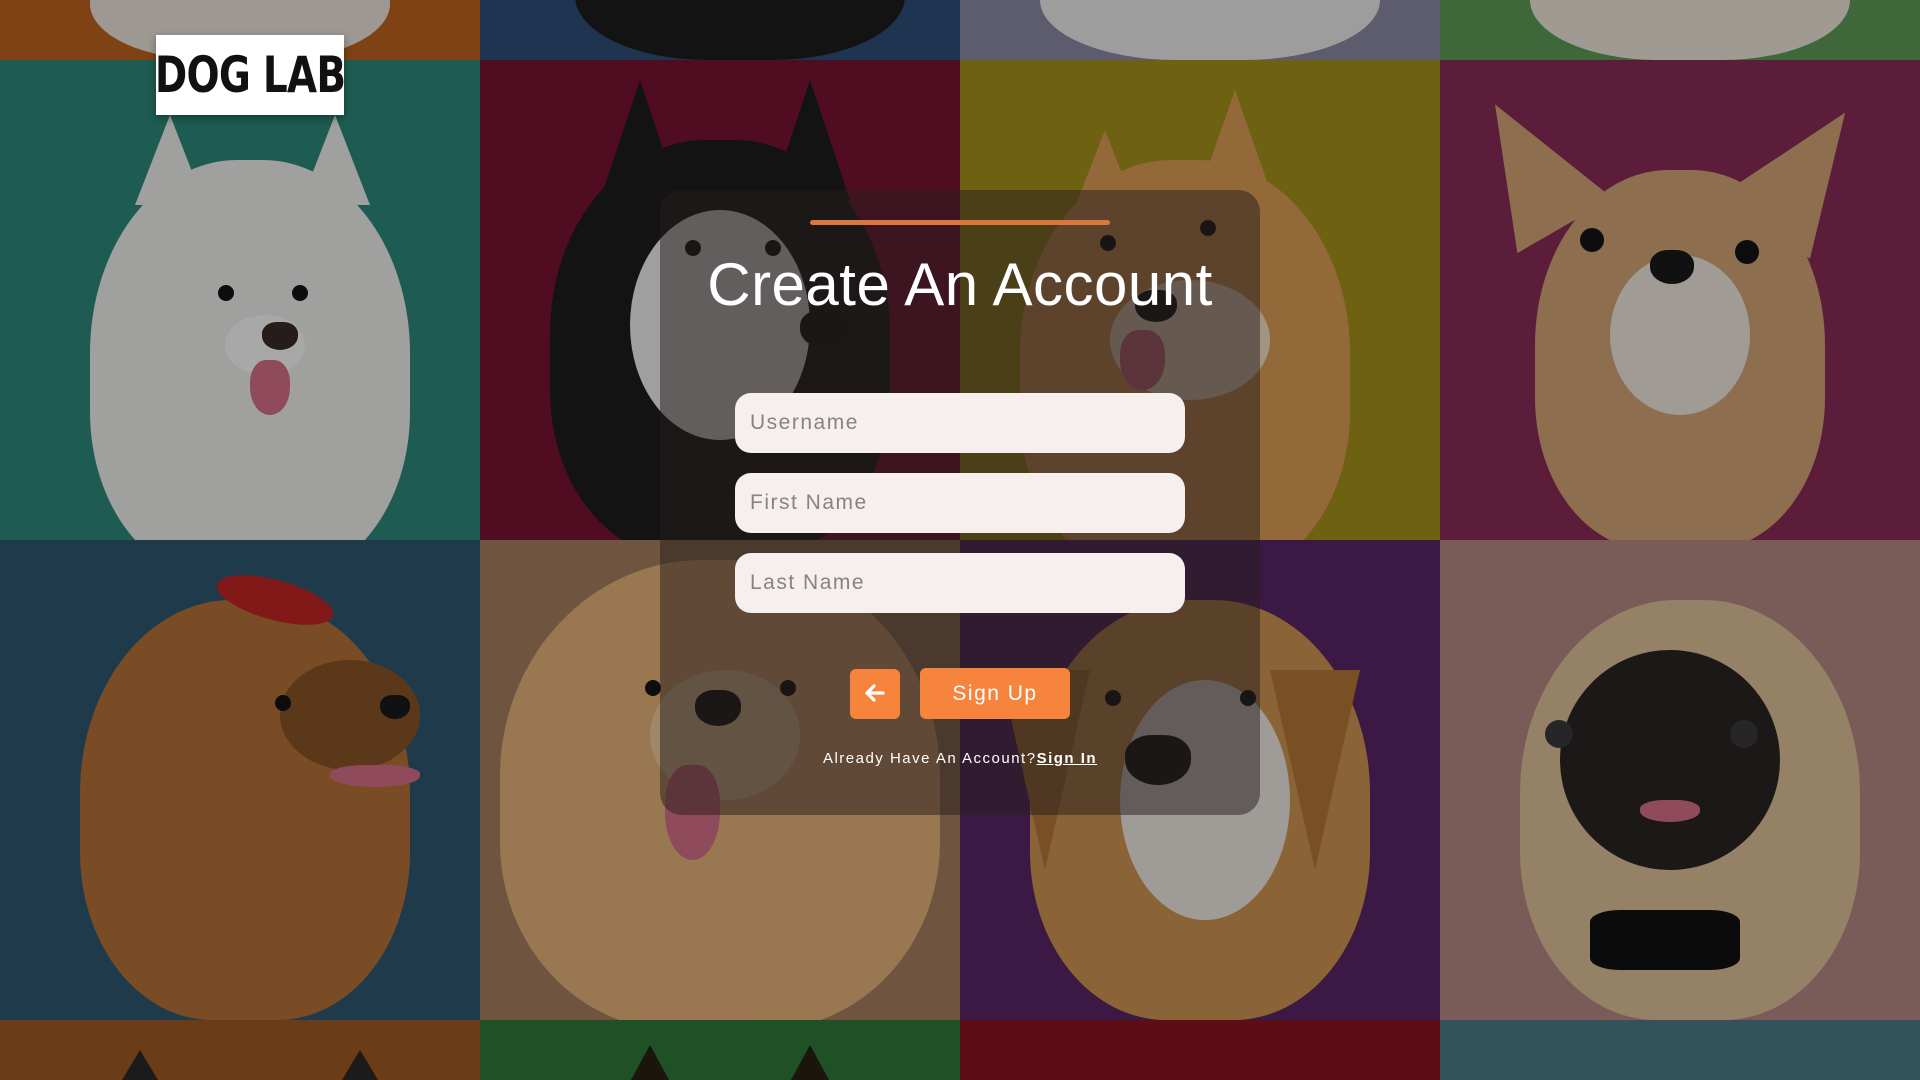 This screenshot has width=1920, height=1080. I want to click on page-title: Create An Account, so click(960, 284).